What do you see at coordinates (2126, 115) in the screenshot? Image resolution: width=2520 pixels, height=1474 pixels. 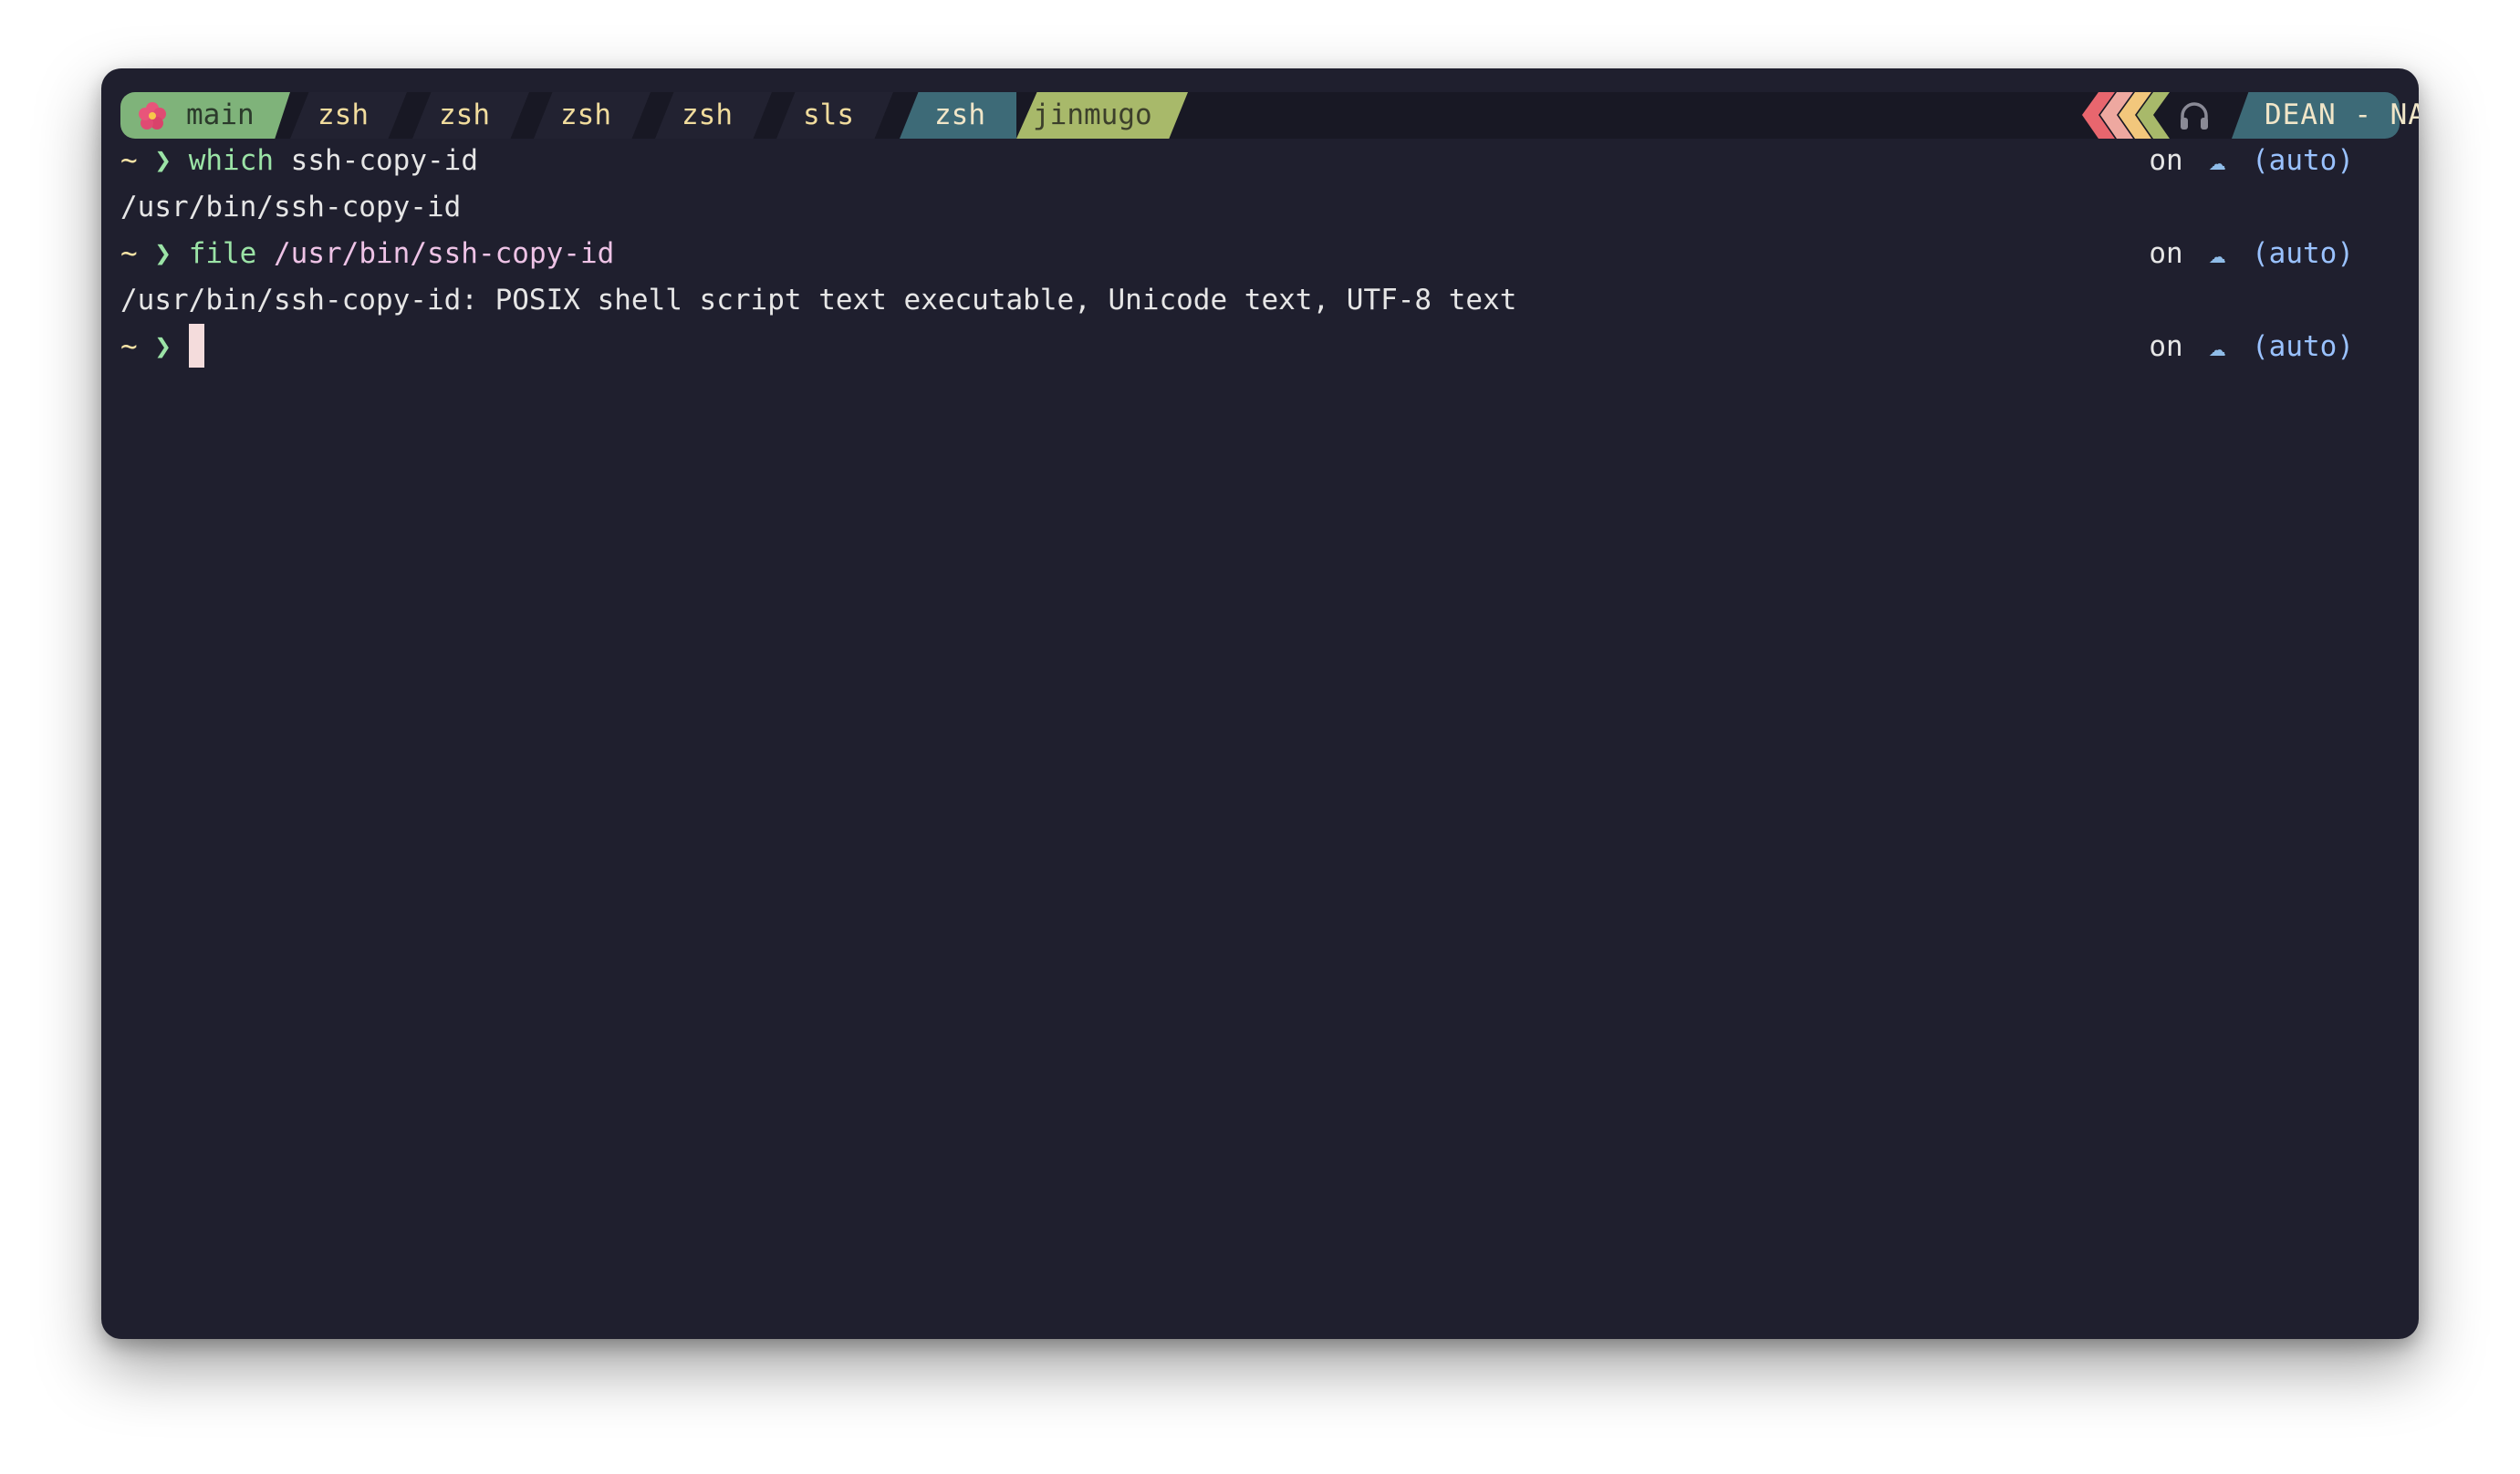 I see `chevrons-left-icon` at bounding box center [2126, 115].